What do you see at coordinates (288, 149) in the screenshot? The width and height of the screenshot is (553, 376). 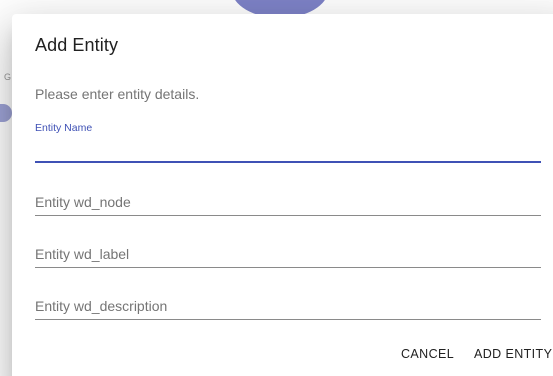 I see `entity-name-input` at bounding box center [288, 149].